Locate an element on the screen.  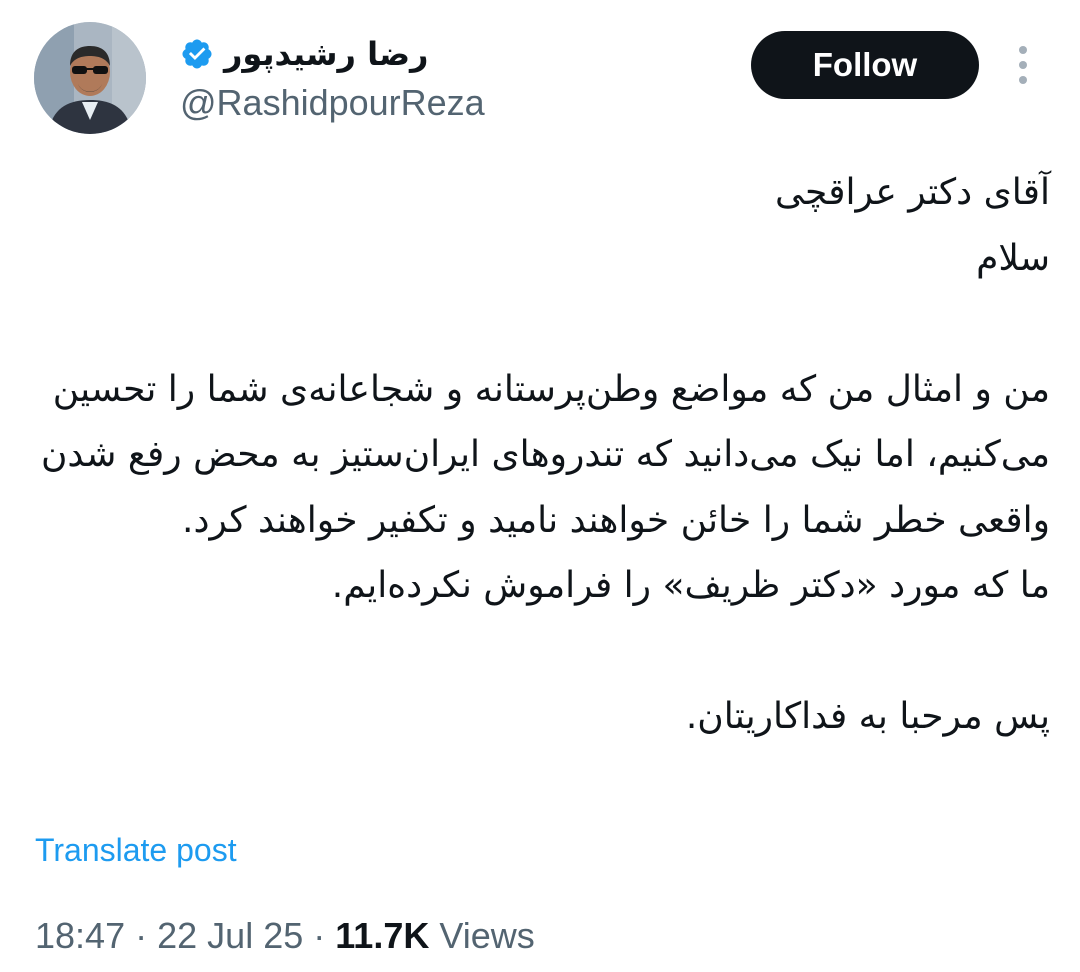
tweet-paragraph-spacer is located at coordinates (540, 324).